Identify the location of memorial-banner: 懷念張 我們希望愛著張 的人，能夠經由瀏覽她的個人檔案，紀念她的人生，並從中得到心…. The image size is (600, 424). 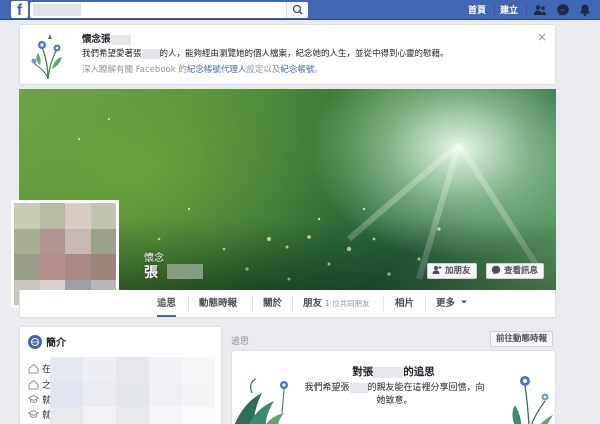
(287, 54).